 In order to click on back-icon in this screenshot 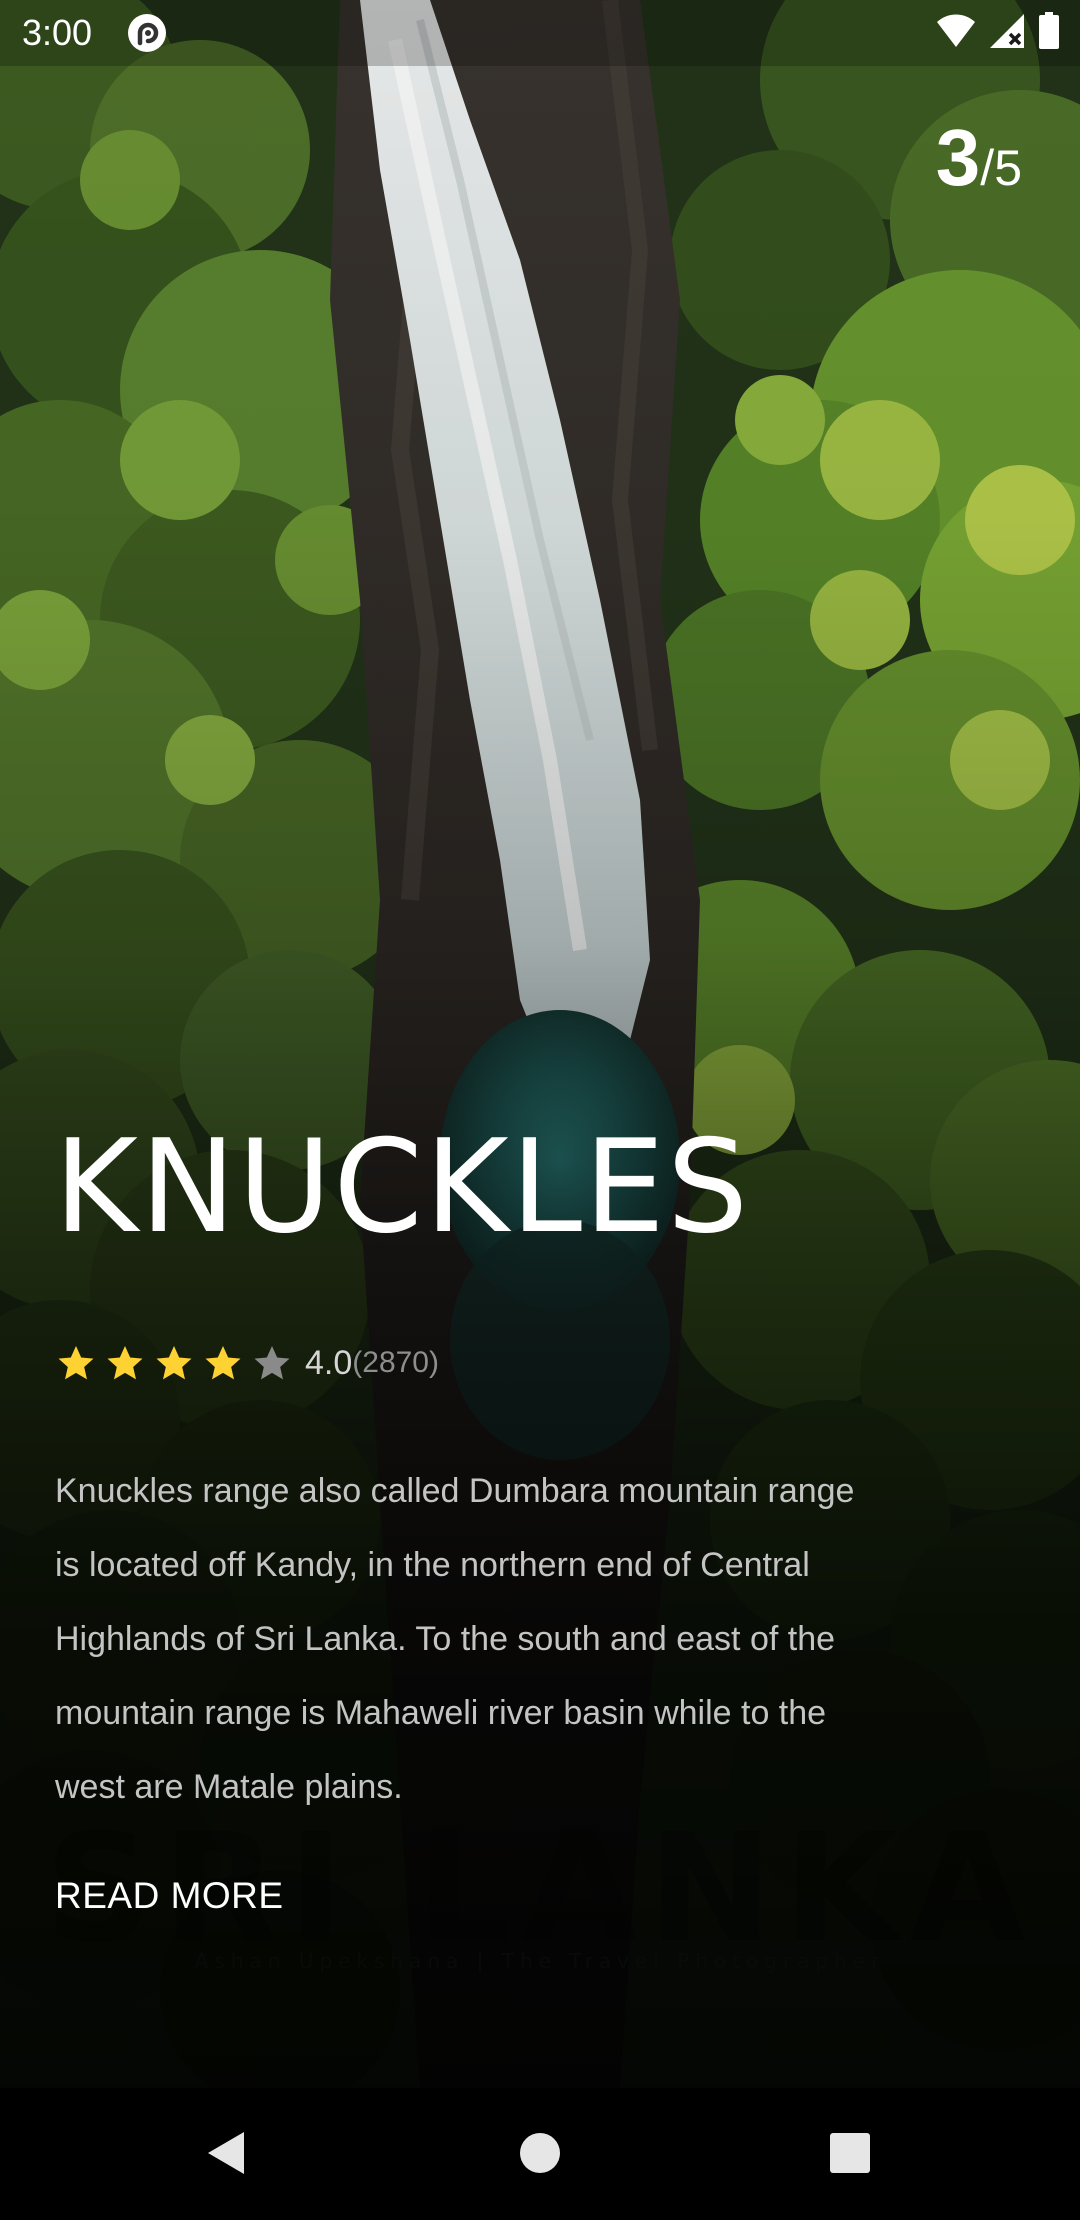, I will do `click(226, 2155)`.